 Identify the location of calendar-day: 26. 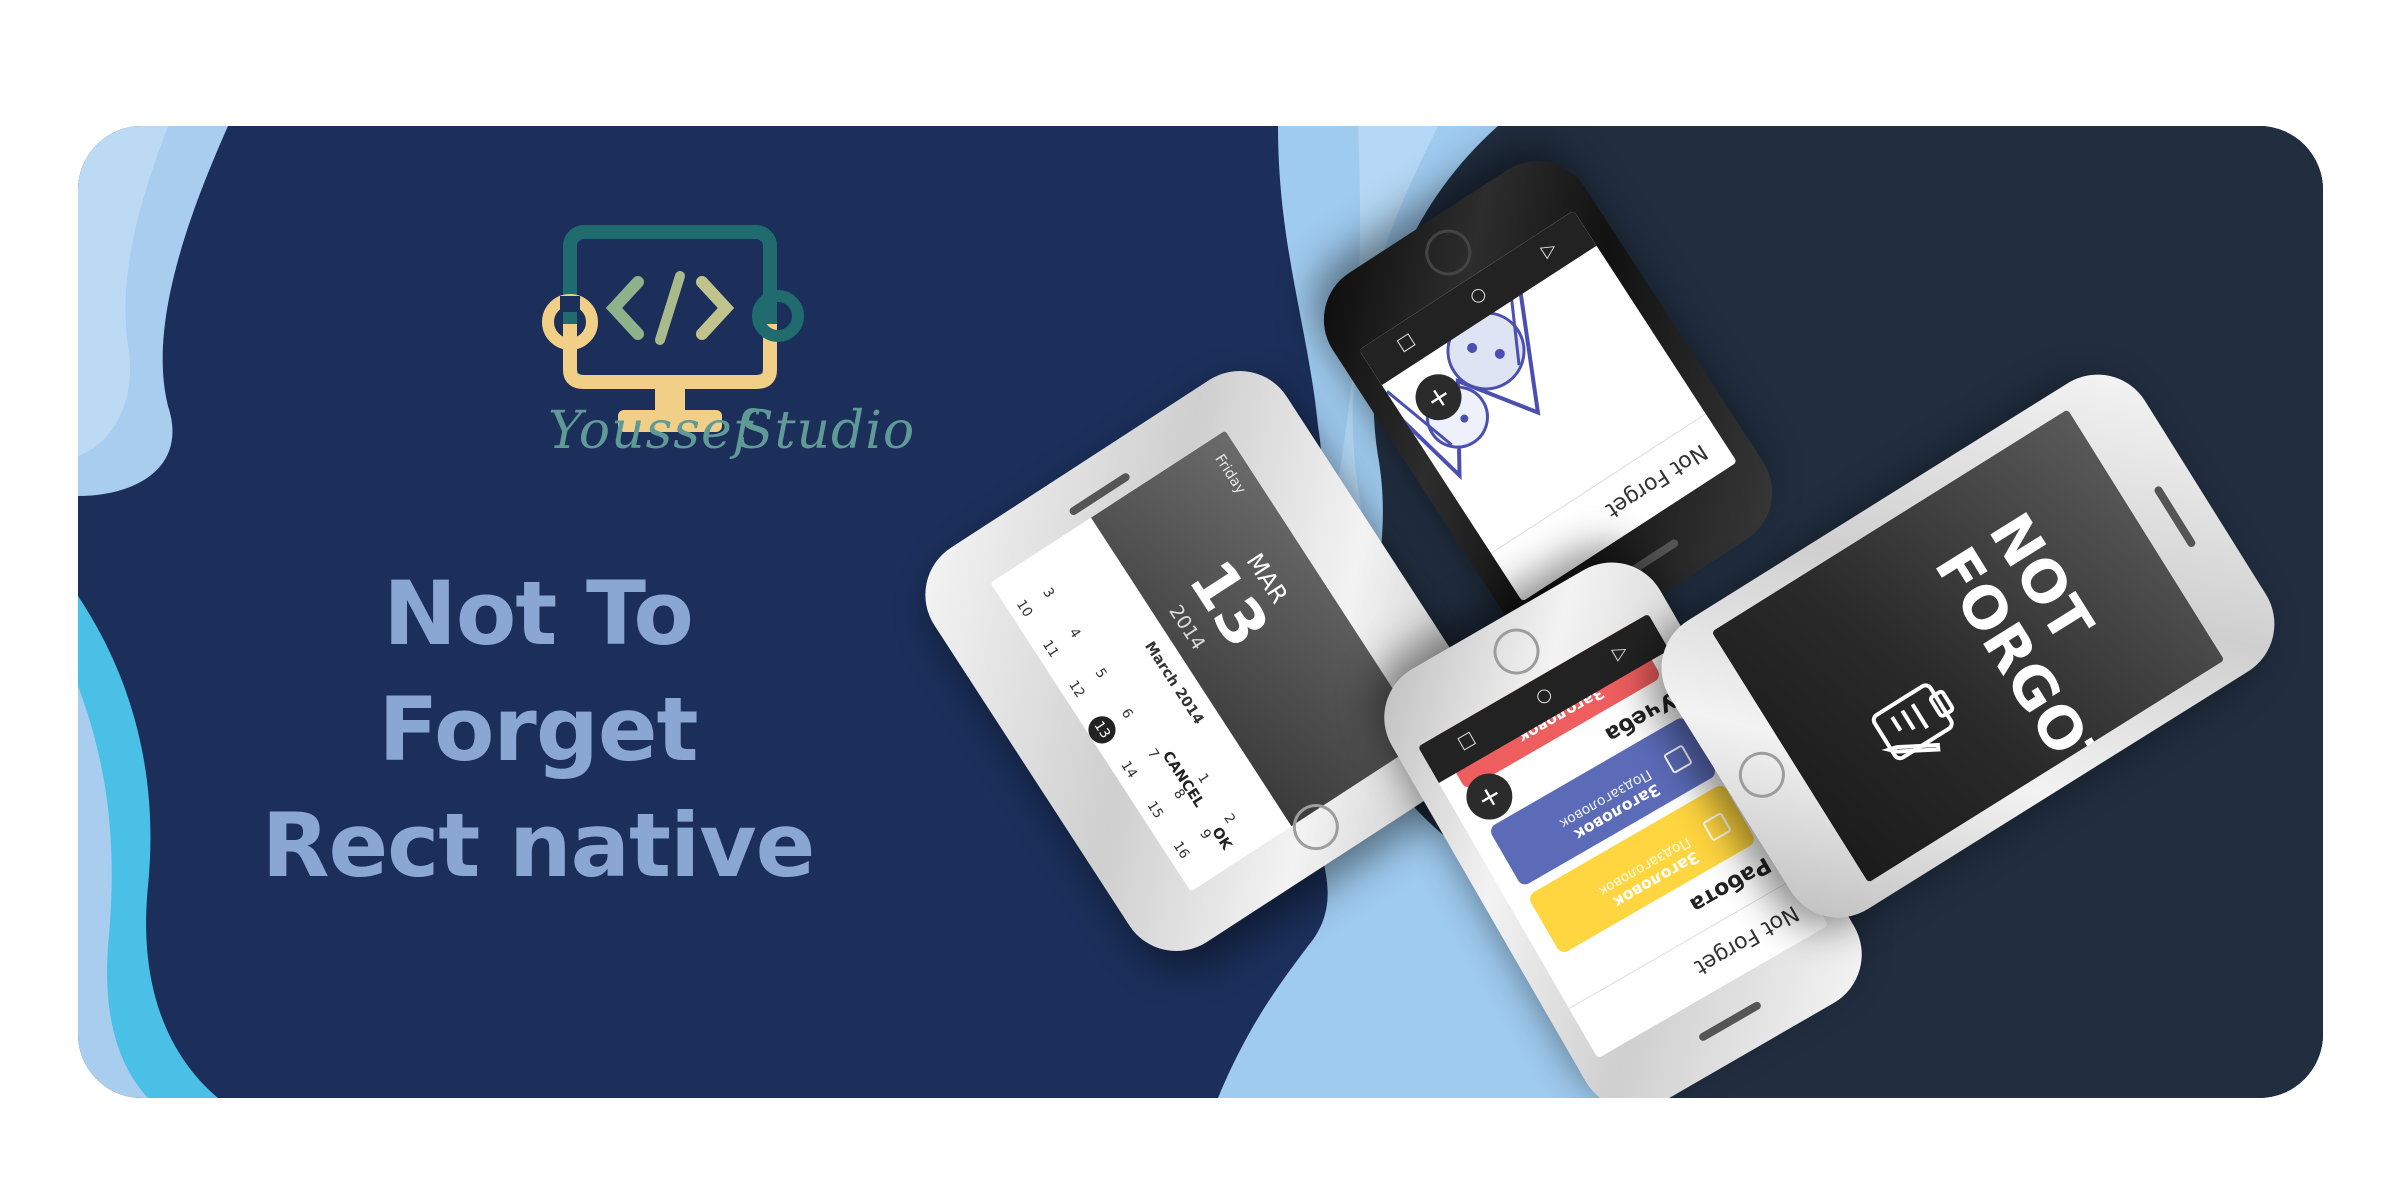
(1023, 724).